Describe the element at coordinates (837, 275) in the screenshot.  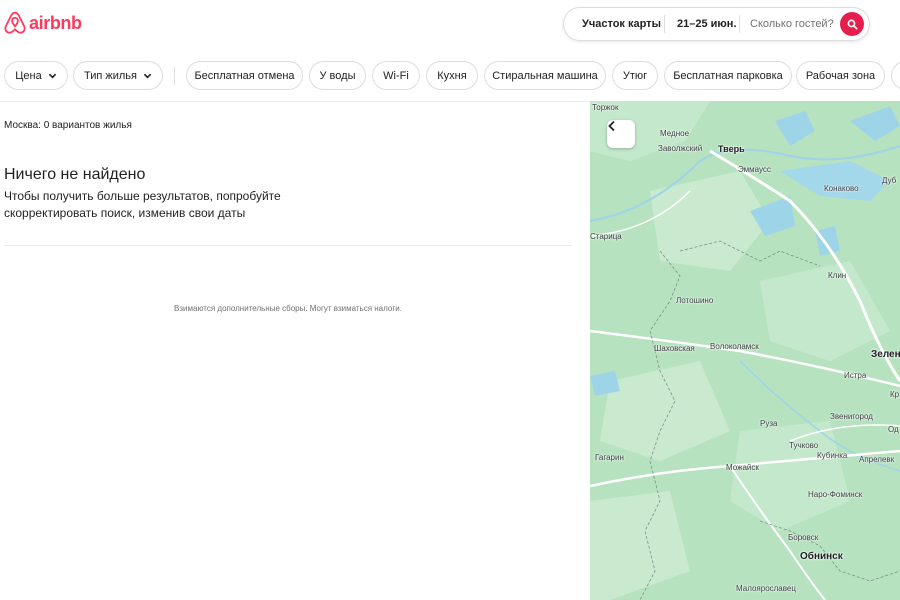
I see `map-label-klin: Клин` at that location.